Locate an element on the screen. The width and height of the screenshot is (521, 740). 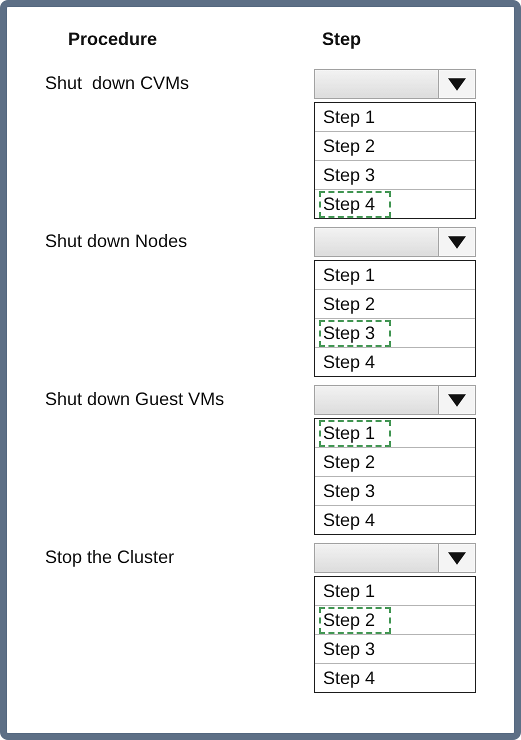
procedure-label: Stop the Cluster is located at coordinates (109, 558).